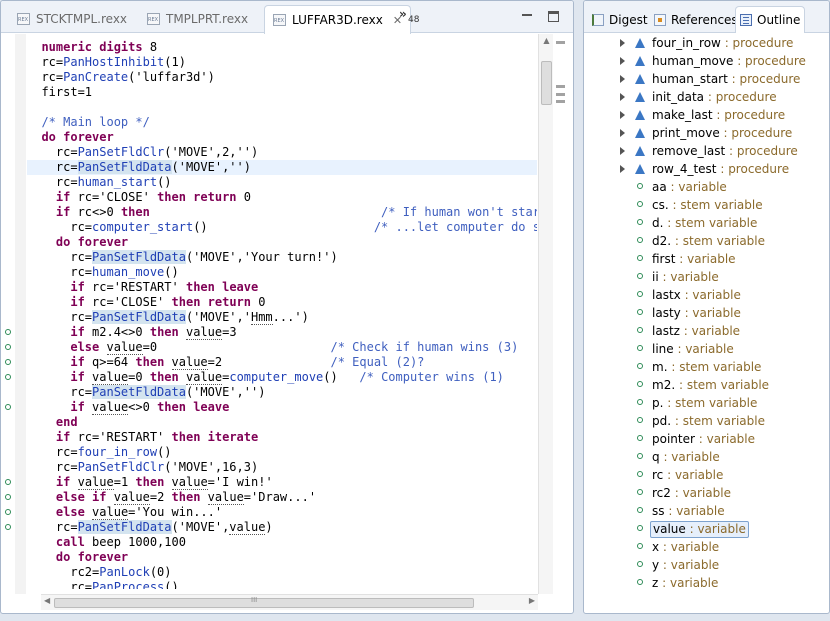 The image size is (830, 621). What do you see at coordinates (553, 16) in the screenshot?
I see `maximize-icon` at bounding box center [553, 16].